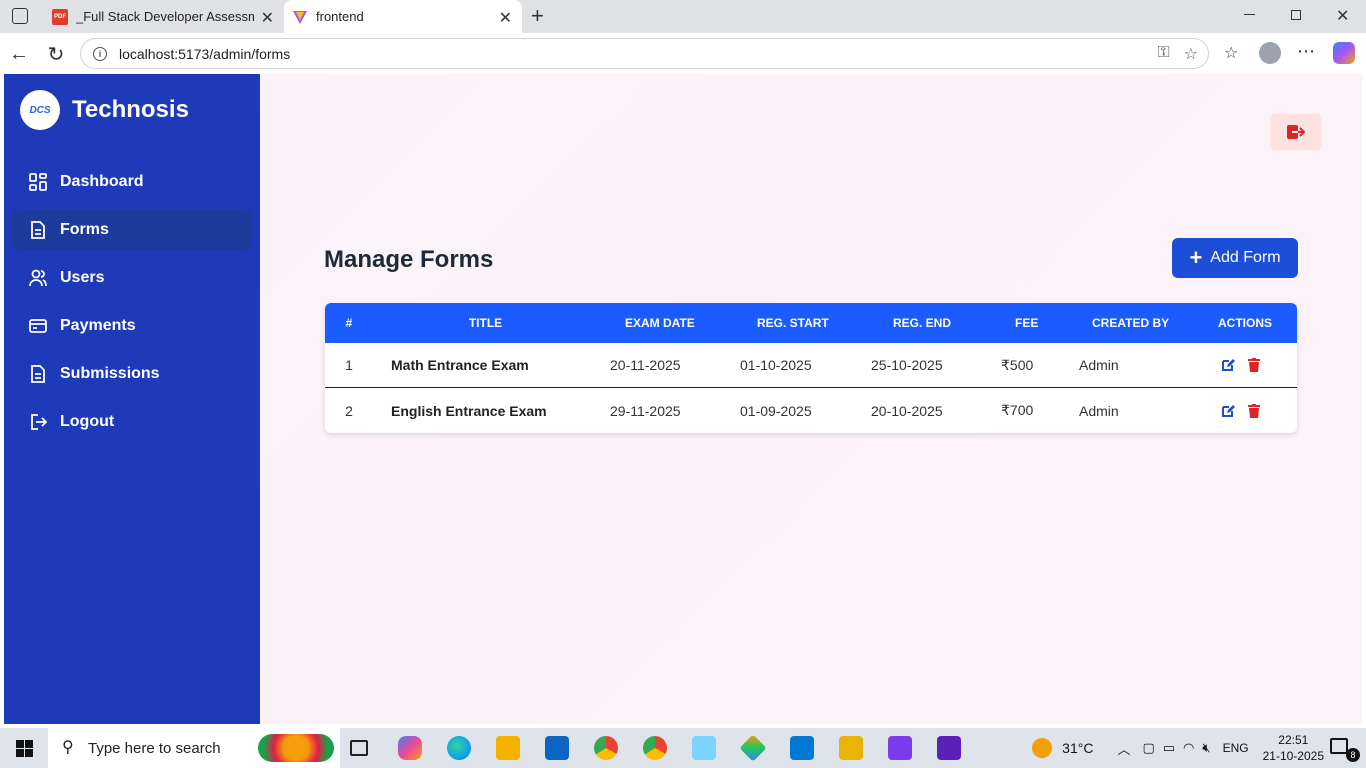 The width and height of the screenshot is (1366, 768). Describe the element at coordinates (753, 748) in the screenshot. I see `git-icon` at that location.